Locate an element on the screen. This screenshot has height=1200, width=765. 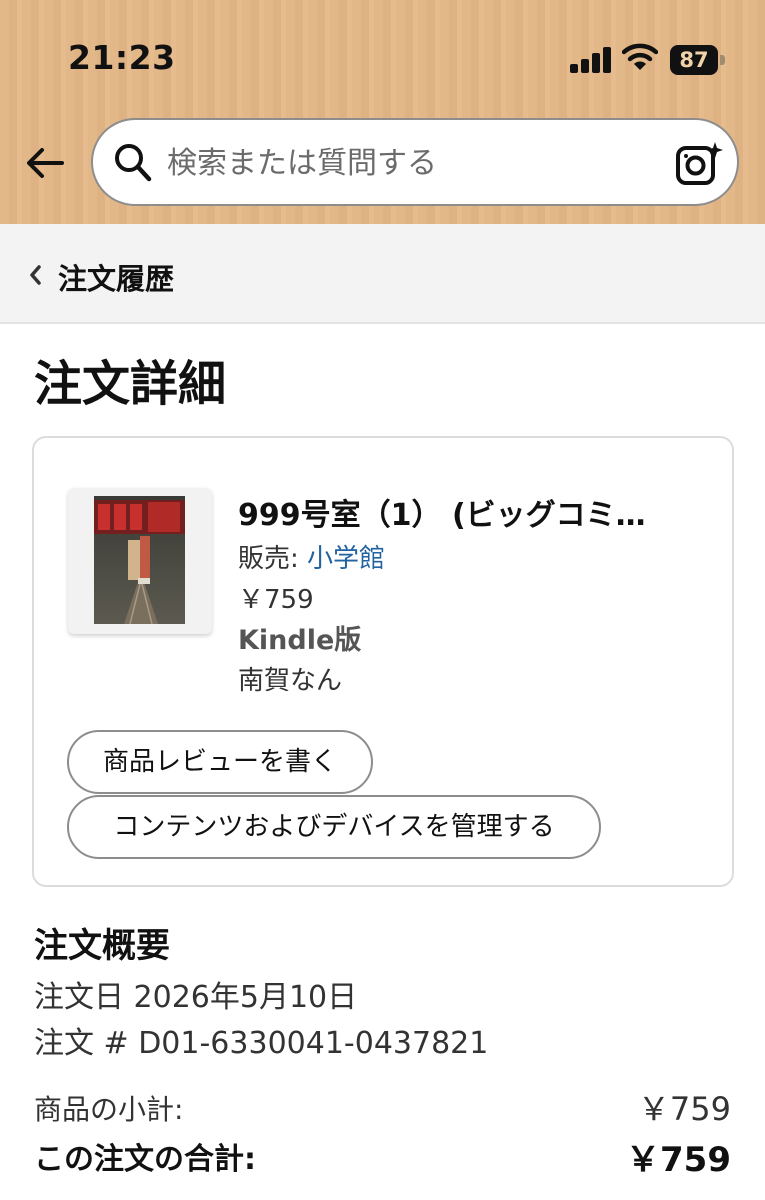
chevron-left-icon is located at coordinates (35, 275).